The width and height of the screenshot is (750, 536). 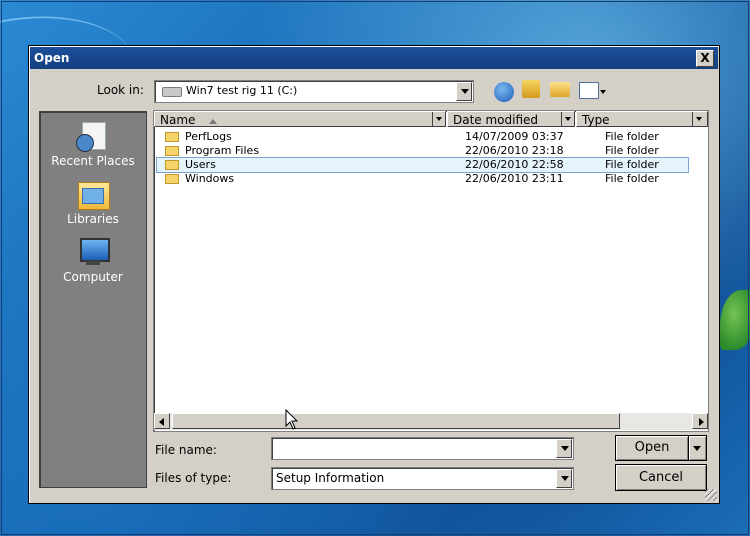 What do you see at coordinates (560, 89) in the screenshot?
I see `new-folder-icon` at bounding box center [560, 89].